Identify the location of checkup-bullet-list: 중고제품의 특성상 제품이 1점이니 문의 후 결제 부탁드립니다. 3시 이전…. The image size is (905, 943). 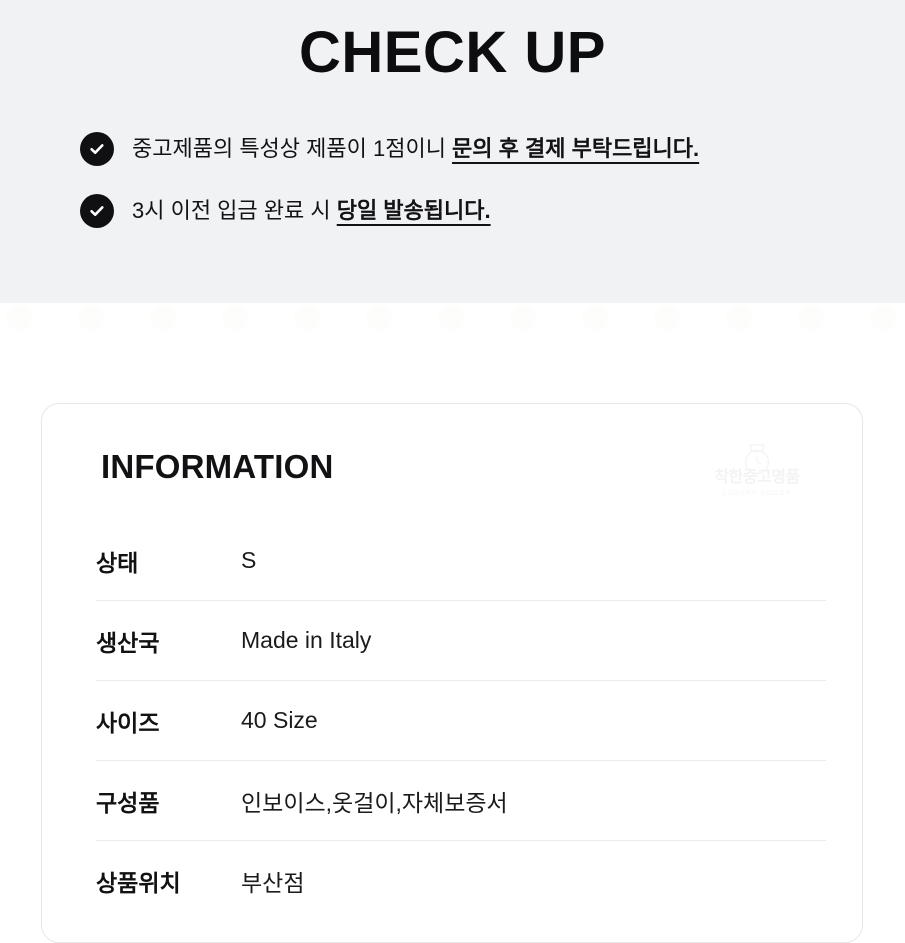
(480, 194).